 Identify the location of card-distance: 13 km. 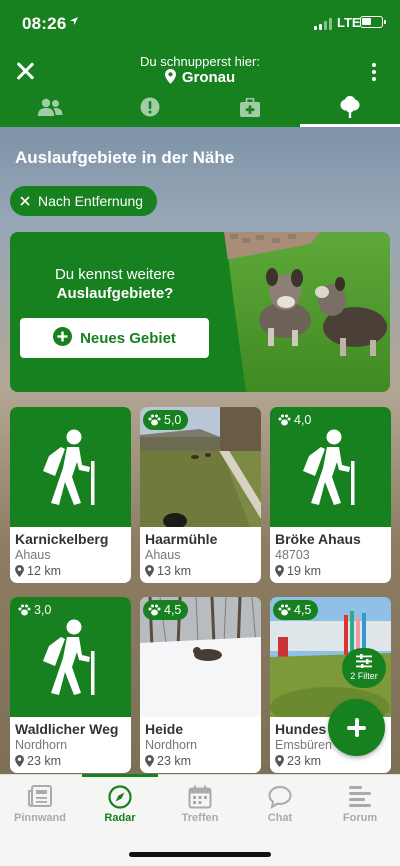
(168, 571).